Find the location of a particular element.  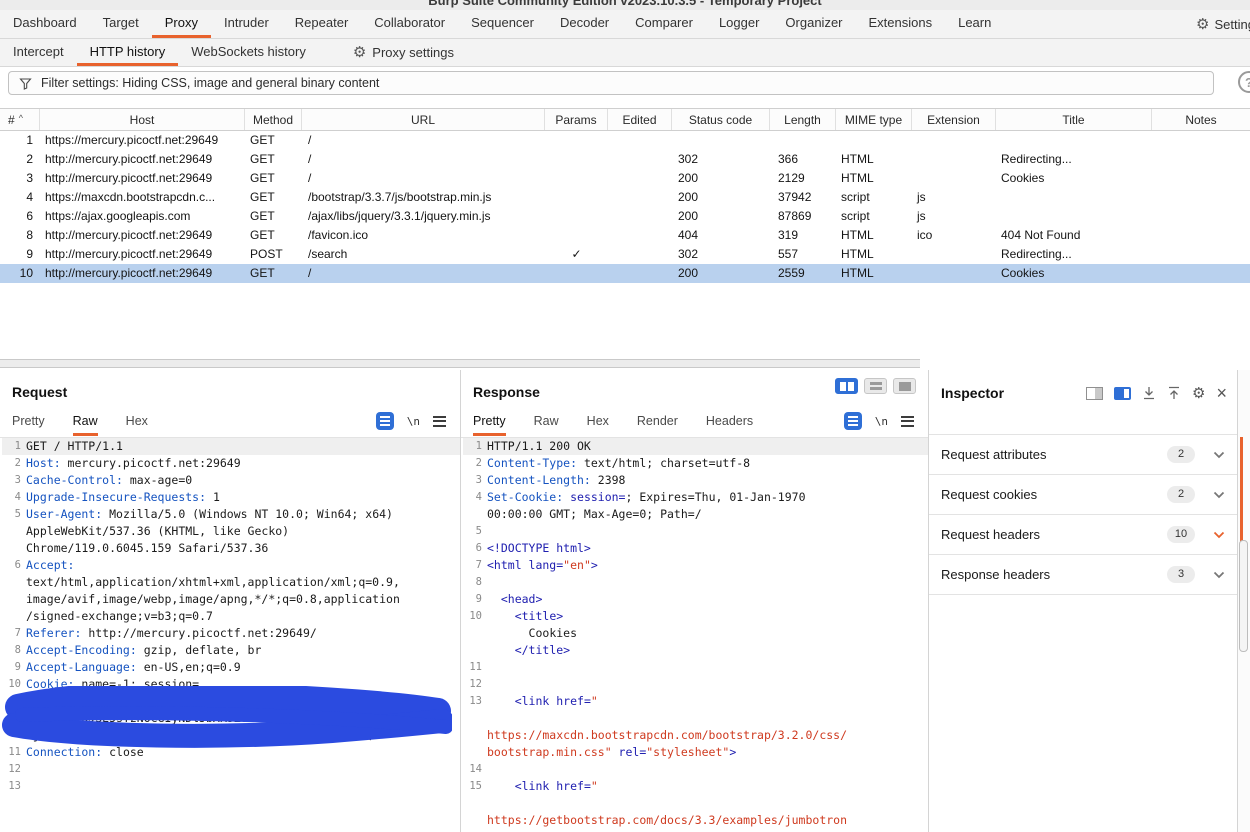

code-token: en-US,en;q=0.9 is located at coordinates (188, 667).